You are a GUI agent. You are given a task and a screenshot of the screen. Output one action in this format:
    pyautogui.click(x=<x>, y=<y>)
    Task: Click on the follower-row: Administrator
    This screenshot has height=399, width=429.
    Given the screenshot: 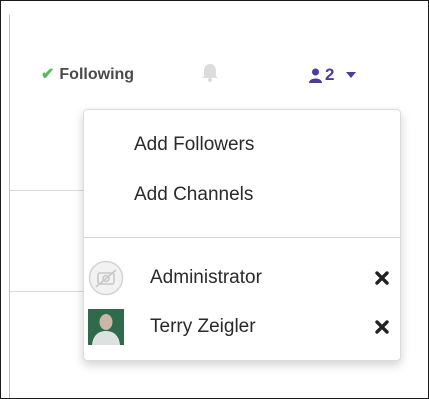 What is the action you would take?
    pyautogui.click(x=242, y=278)
    